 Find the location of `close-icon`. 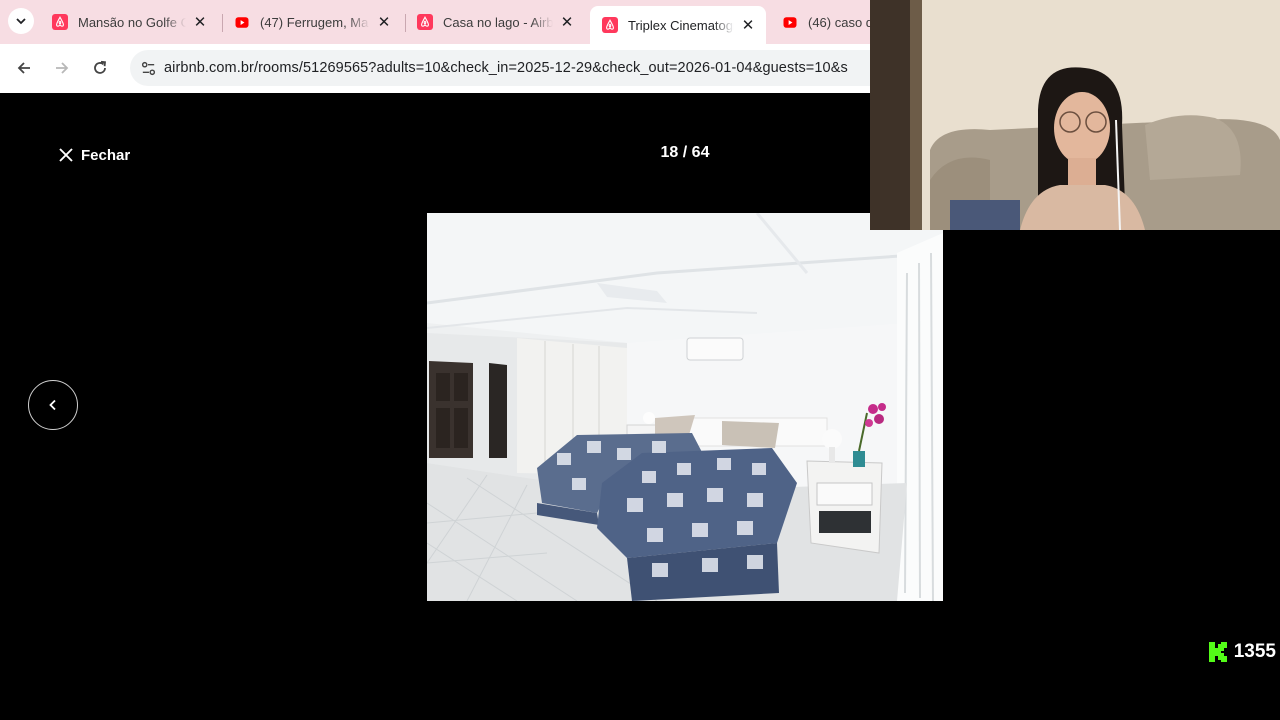

close-icon is located at coordinates (66, 155).